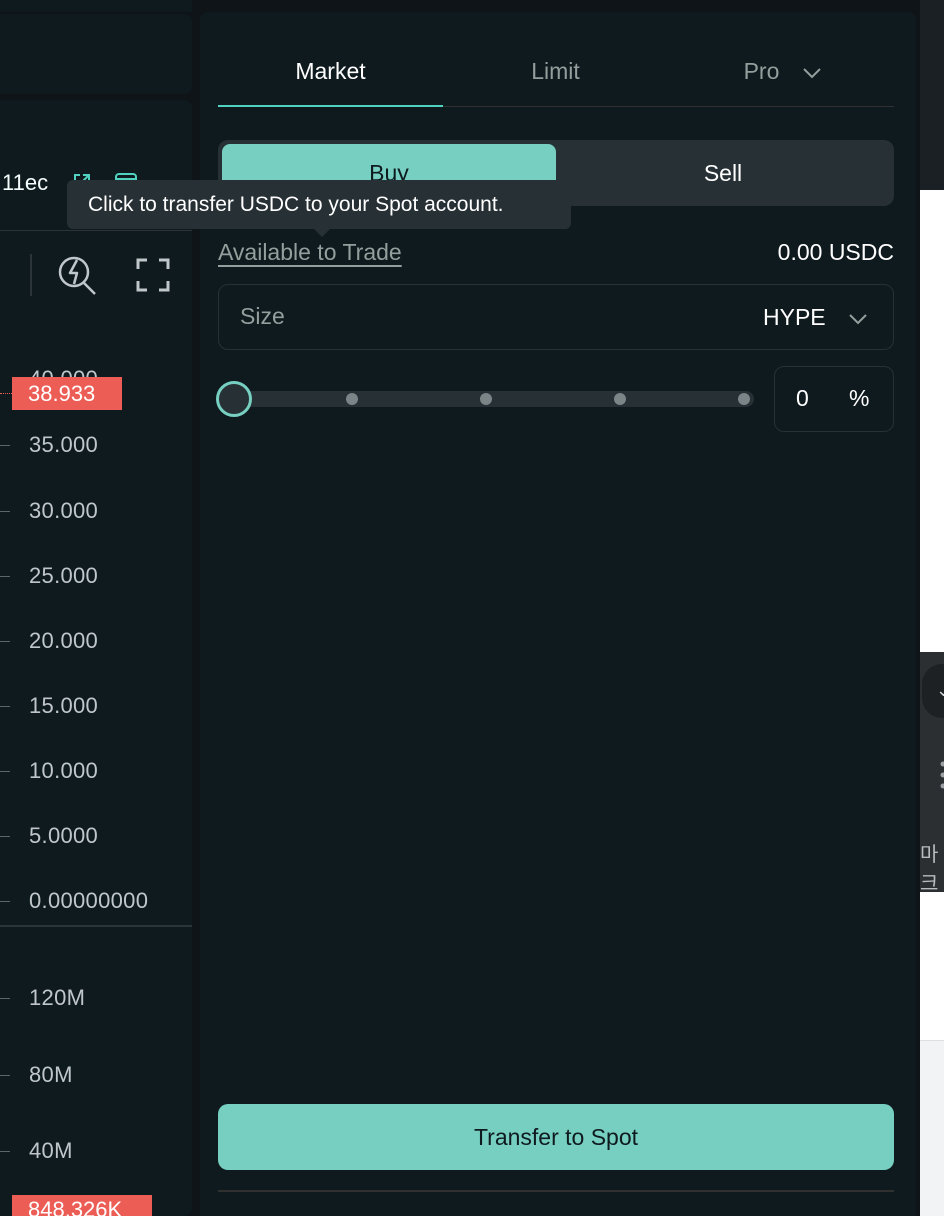  What do you see at coordinates (942, 775) in the screenshot?
I see `drag-handle-icon` at bounding box center [942, 775].